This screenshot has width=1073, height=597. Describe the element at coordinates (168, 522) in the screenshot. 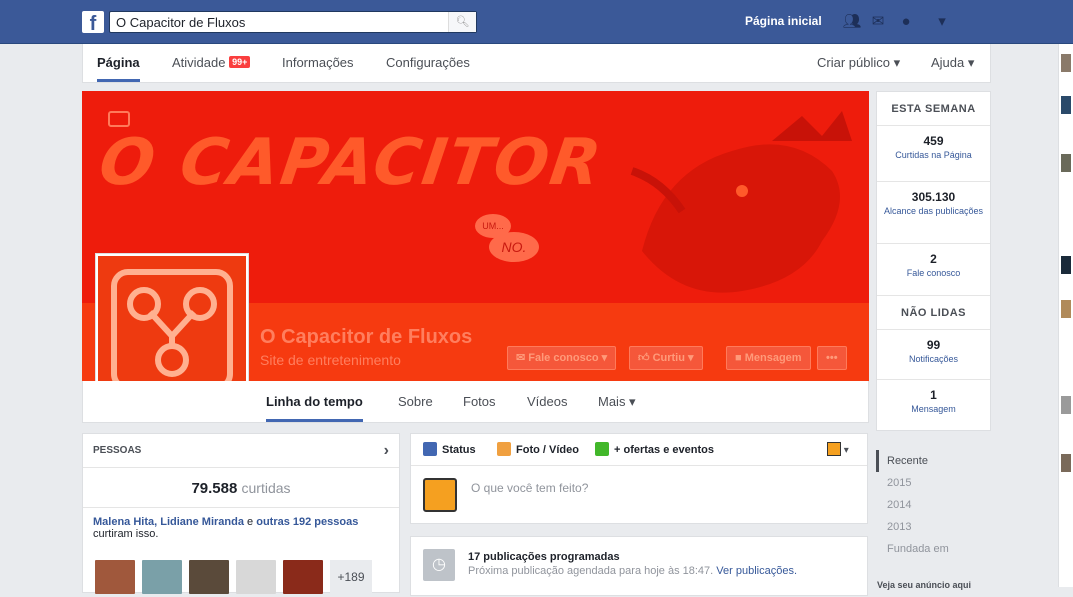

I see `friend-names-link: Malena Hita, Lidiane Miranda` at that location.